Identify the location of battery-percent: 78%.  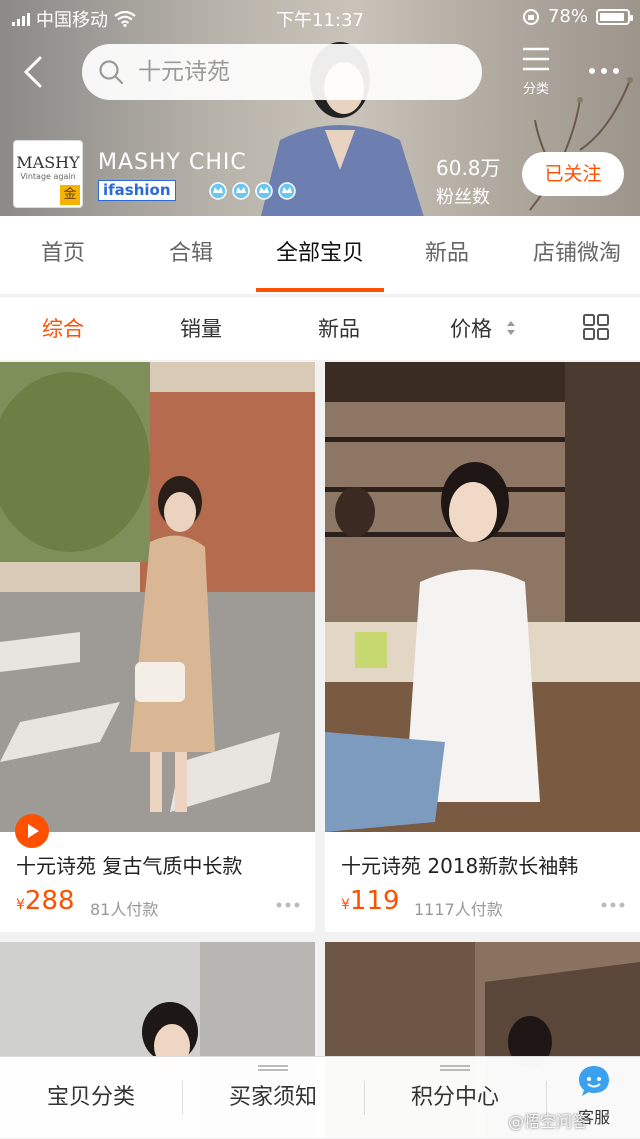
(567, 16).